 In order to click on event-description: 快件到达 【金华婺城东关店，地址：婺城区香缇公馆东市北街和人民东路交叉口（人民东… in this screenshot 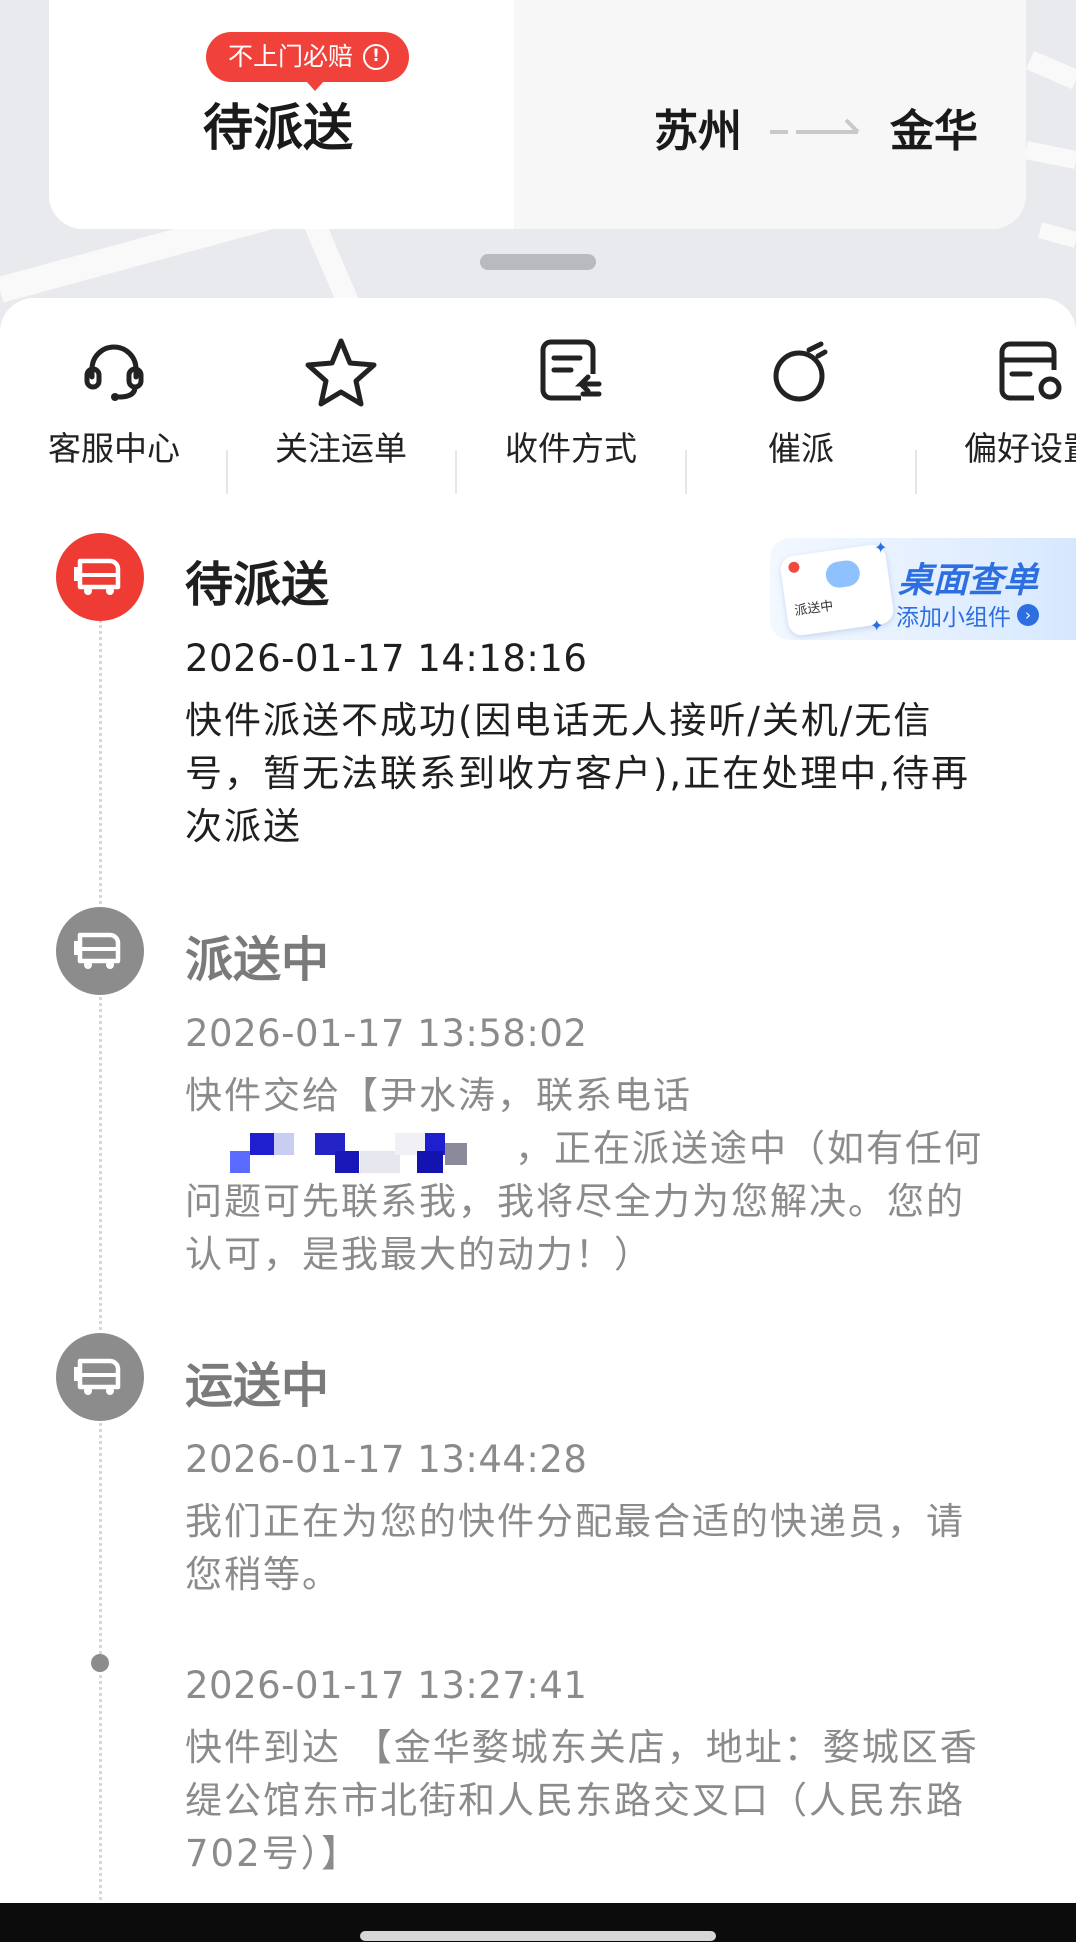, I will do `click(582, 1800)`.